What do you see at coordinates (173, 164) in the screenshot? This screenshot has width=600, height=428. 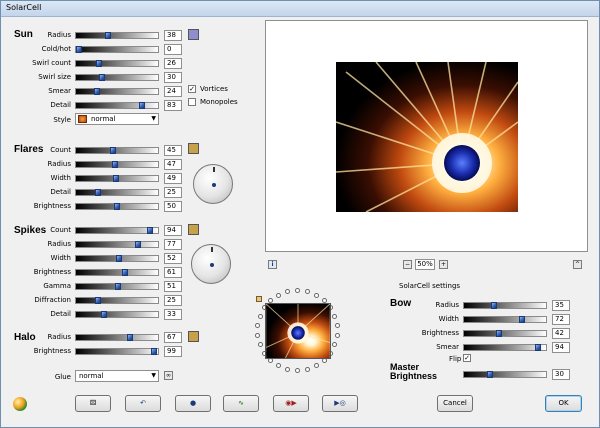 I see `param-value: 47` at bounding box center [173, 164].